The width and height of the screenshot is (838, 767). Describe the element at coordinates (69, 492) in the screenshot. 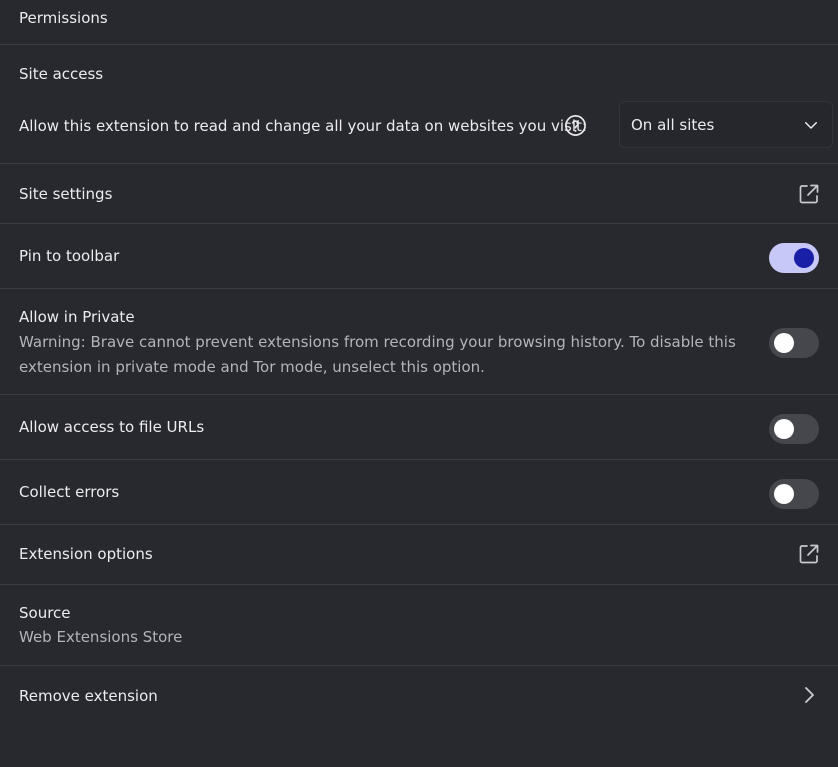

I see `collect-errors-label: Collect errors` at that location.